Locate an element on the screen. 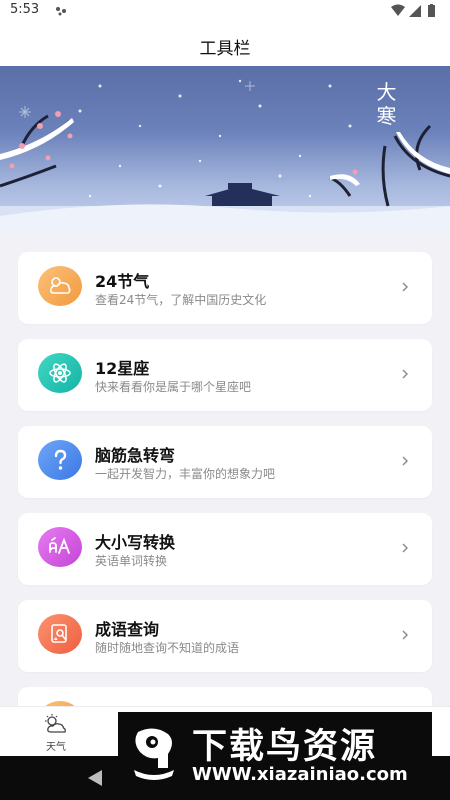 The width and height of the screenshot is (450, 800). question-icon is located at coordinates (60, 460).